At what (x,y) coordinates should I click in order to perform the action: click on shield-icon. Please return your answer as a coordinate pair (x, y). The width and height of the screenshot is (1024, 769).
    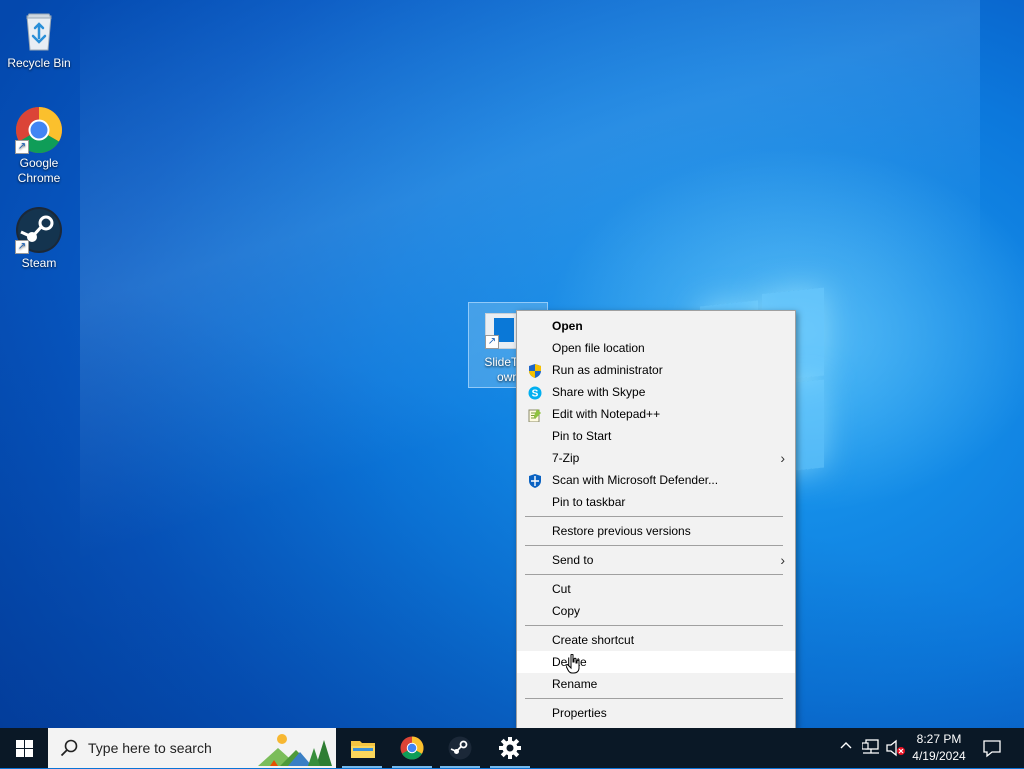
    Looking at the image, I should click on (535, 370).